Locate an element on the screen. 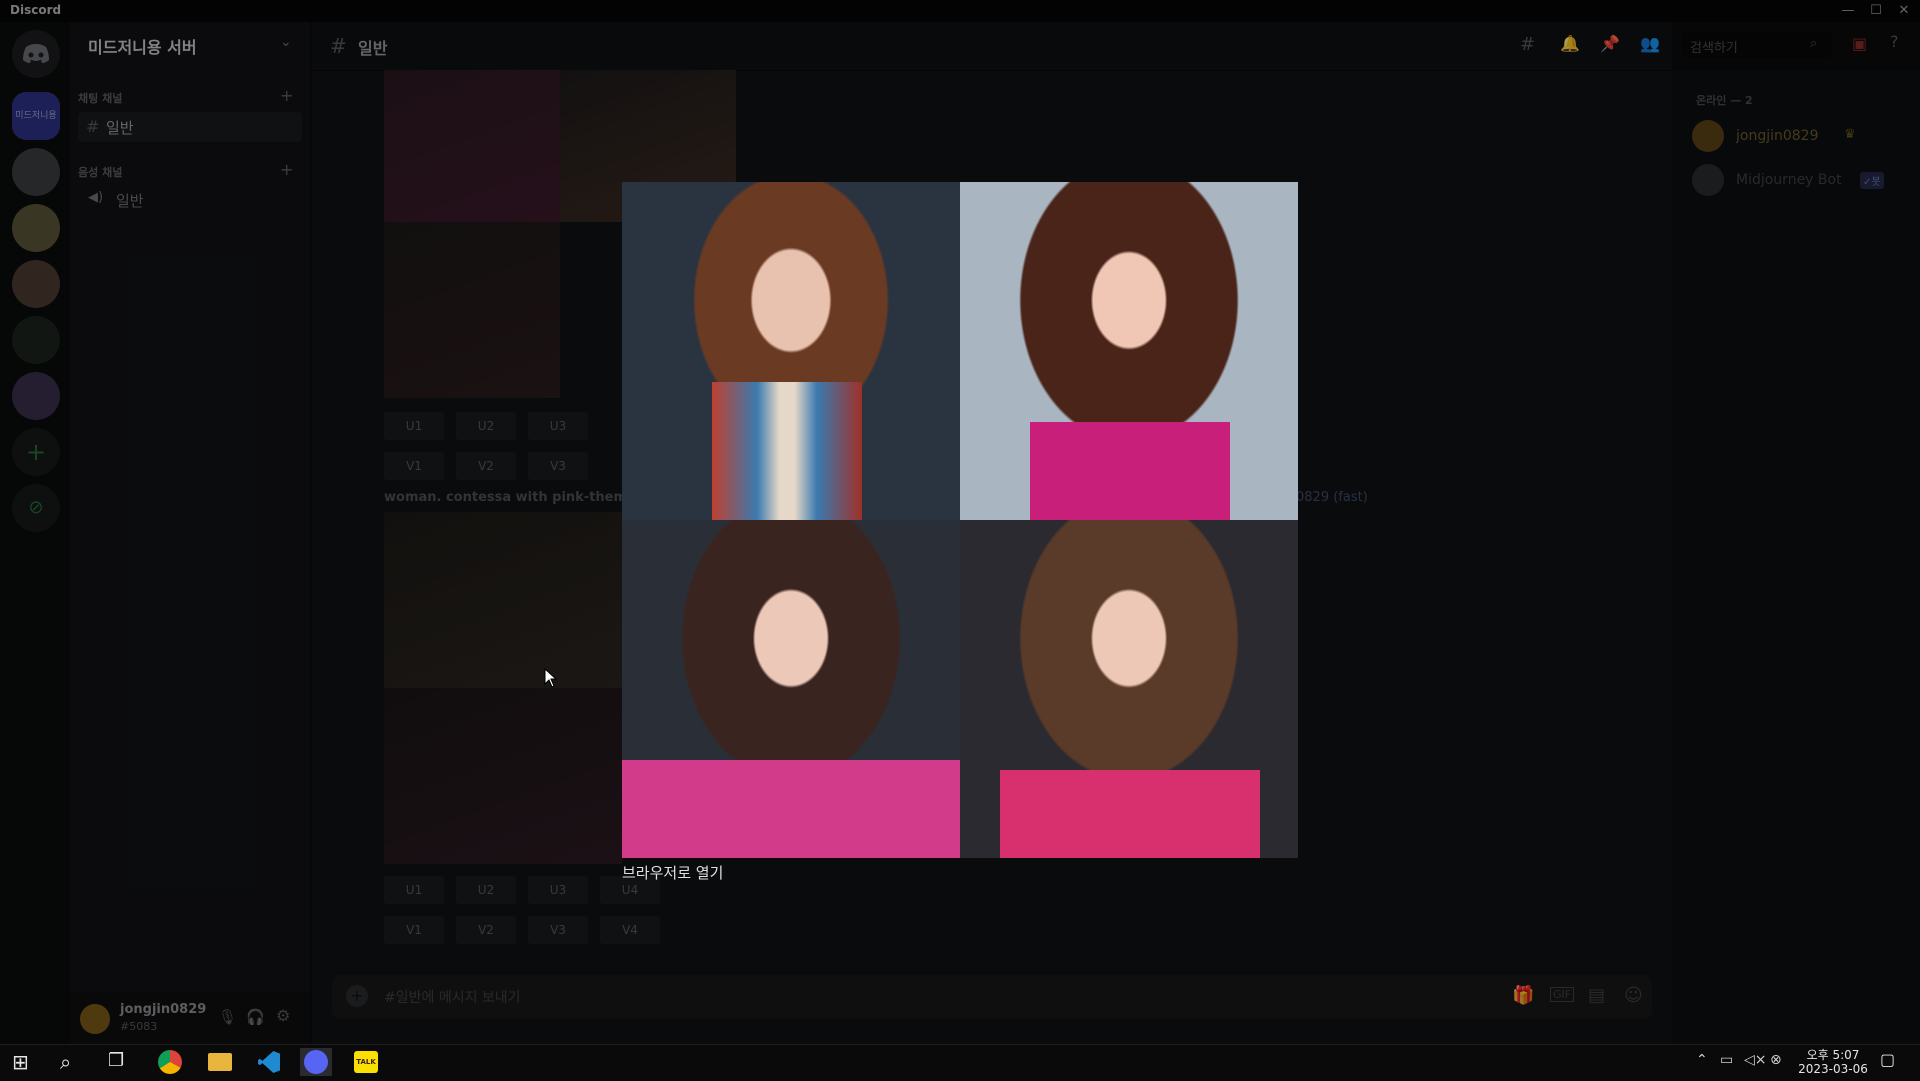 The width and height of the screenshot is (1920, 1081). voice-category: 음성 채널 is located at coordinates (100, 172).